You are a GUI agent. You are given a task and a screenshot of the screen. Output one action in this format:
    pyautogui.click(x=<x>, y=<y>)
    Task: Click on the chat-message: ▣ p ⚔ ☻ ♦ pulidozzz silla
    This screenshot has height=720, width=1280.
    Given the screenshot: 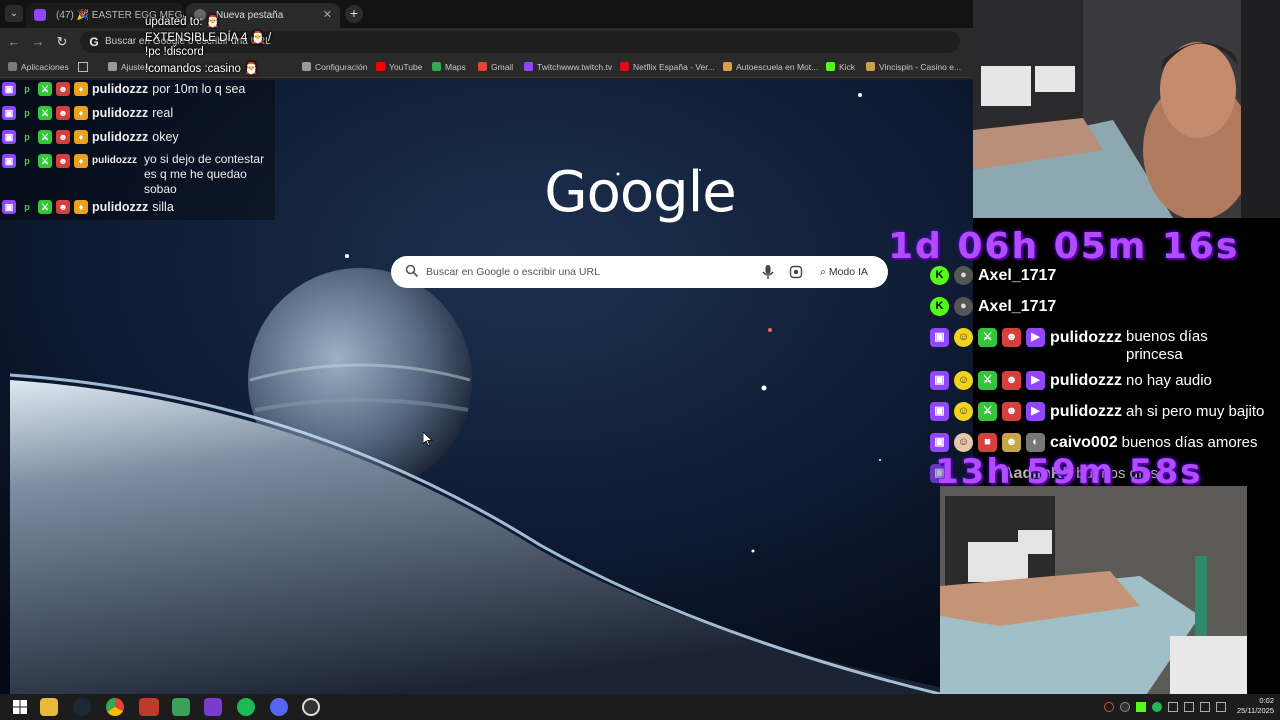 What is the action you would take?
    pyautogui.click(x=88, y=210)
    